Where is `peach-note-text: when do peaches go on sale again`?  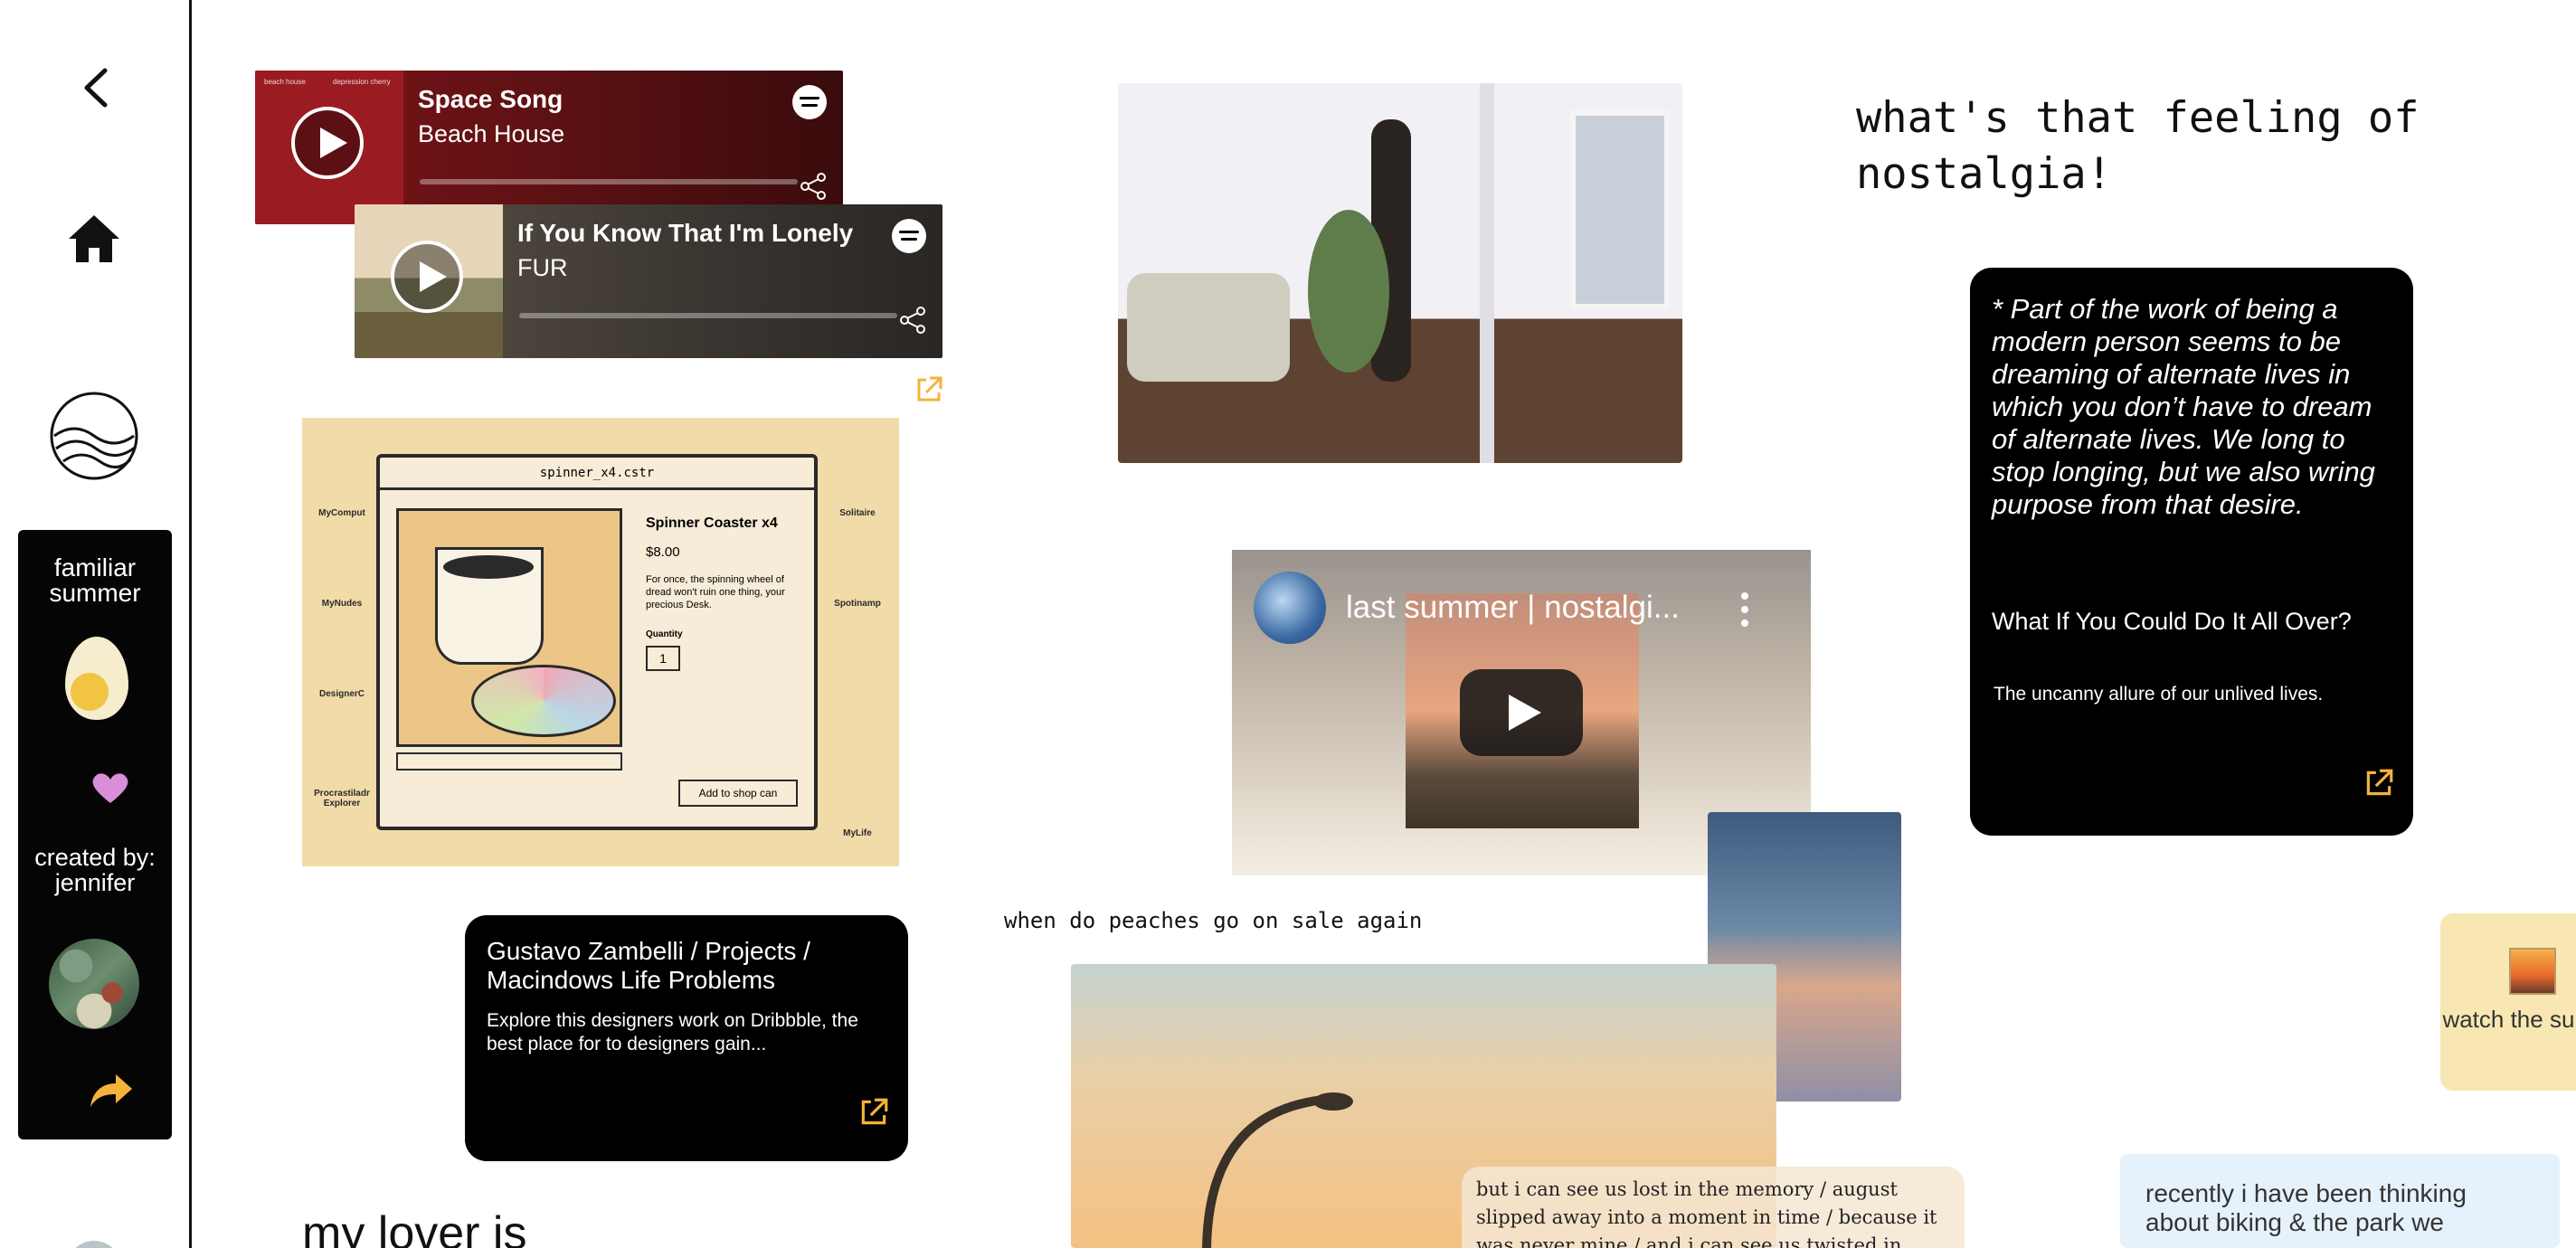
peach-note-text: when do peaches go on sale again is located at coordinates (1214, 921).